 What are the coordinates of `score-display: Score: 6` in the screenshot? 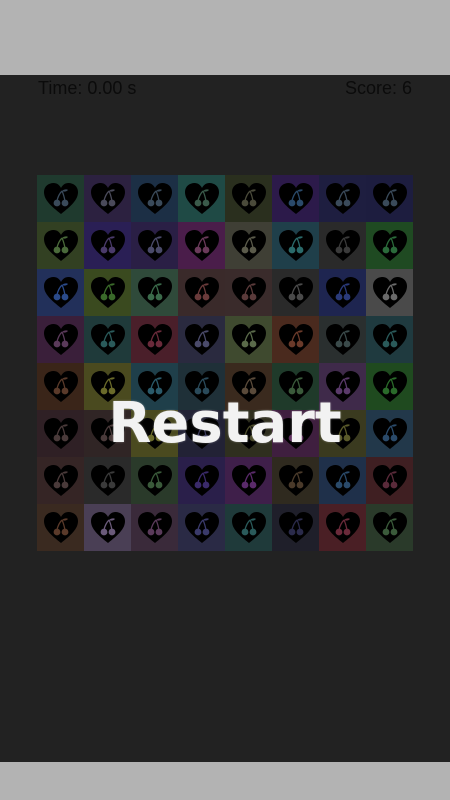 It's located at (378, 88).